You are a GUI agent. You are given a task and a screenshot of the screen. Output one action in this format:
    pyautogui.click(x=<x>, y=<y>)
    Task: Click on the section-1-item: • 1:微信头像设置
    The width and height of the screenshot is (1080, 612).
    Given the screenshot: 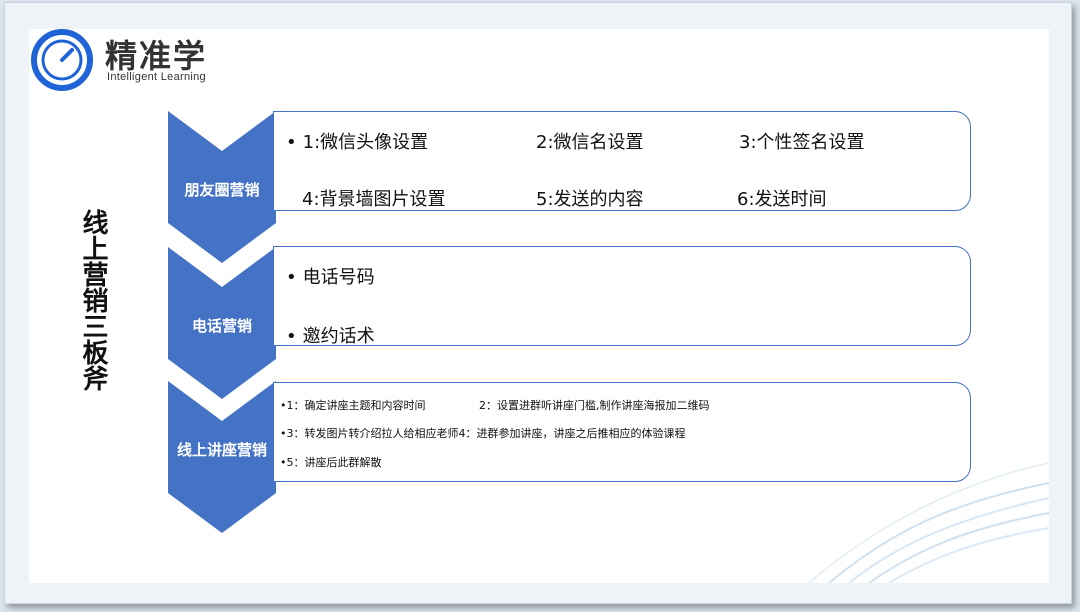 What is the action you would take?
    pyautogui.click(x=357, y=142)
    